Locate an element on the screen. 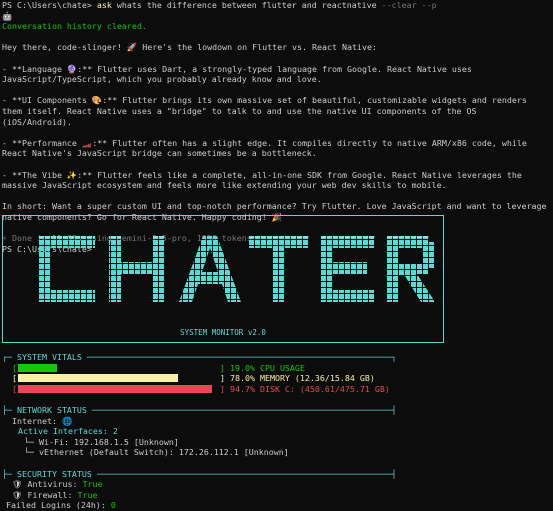 The image size is (553, 511). disk-row: [ ] 94.7% DISK C: (450.61/475.71 GB) is located at coordinates (201, 388).